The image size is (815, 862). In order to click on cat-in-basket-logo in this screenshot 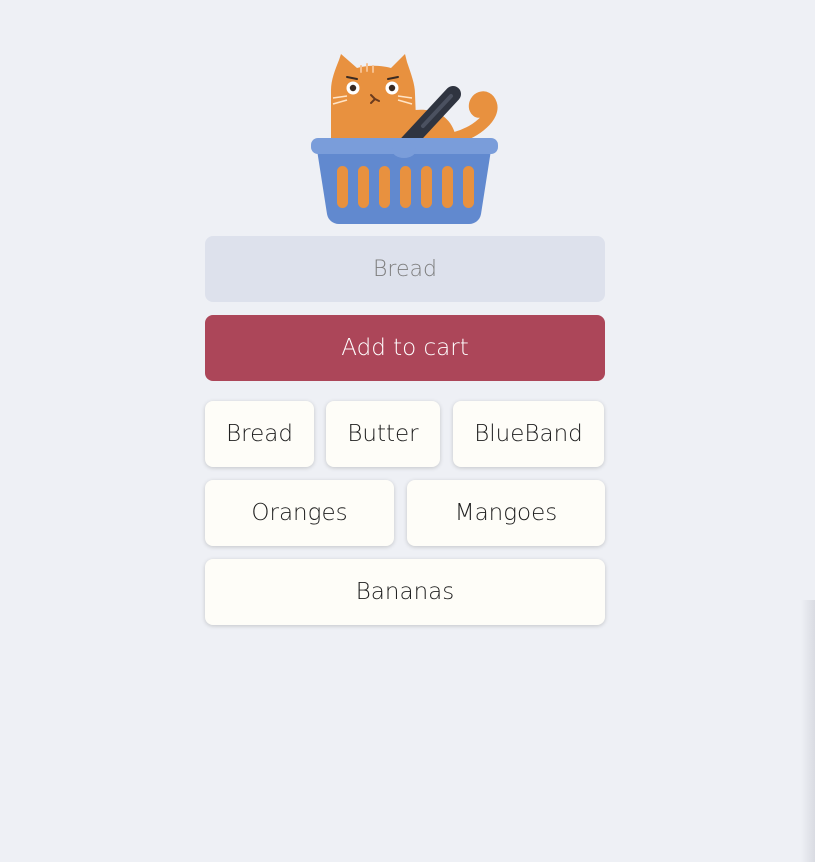, I will do `click(404, 139)`.